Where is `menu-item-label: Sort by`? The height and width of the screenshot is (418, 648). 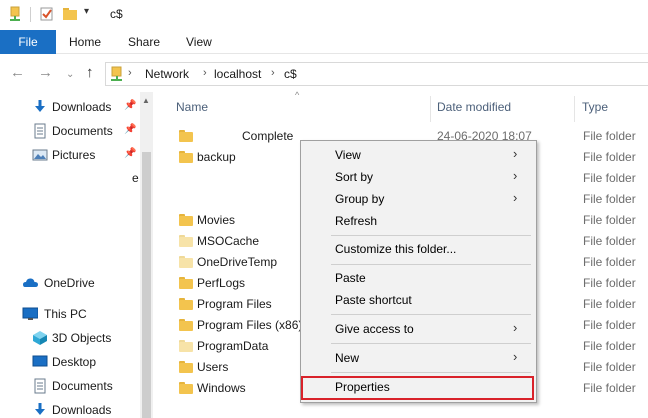
menu-item-label: Sort by is located at coordinates (354, 177).